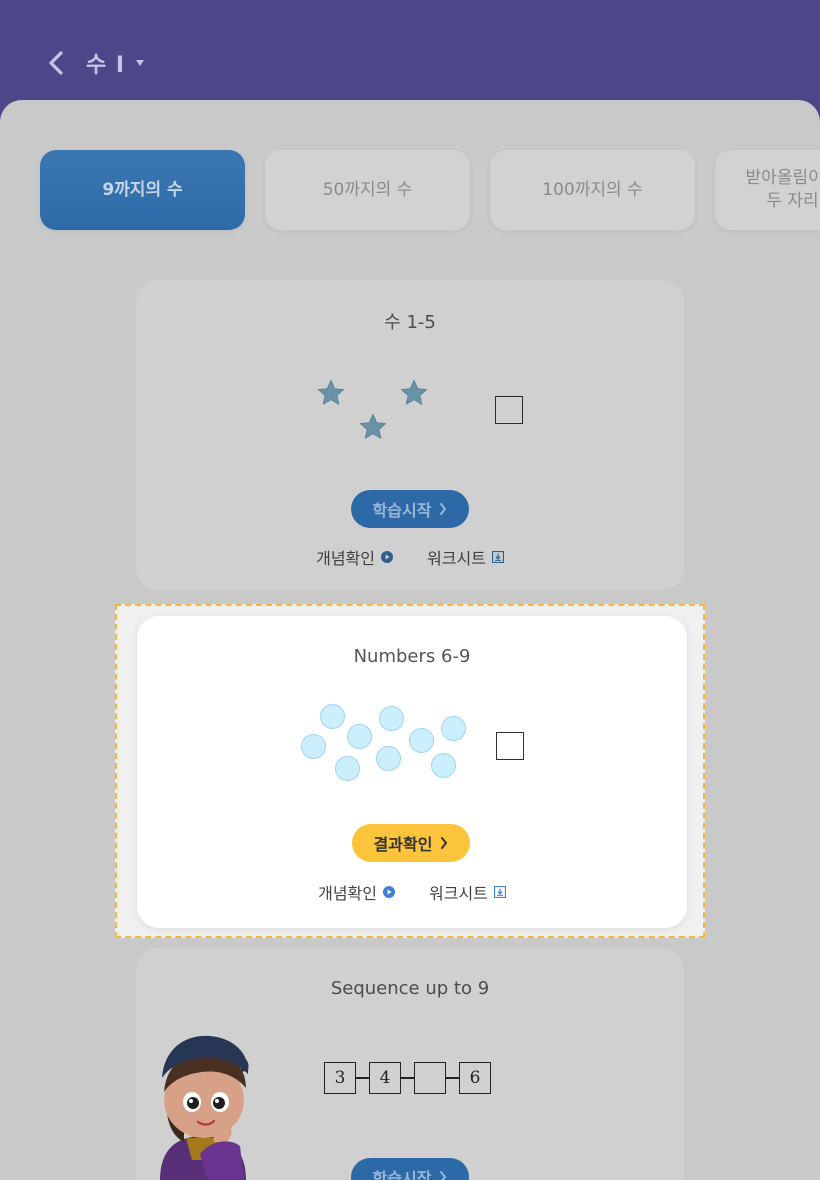  I want to click on tab-numbers-to-100: 100까지의 수, so click(592, 190).